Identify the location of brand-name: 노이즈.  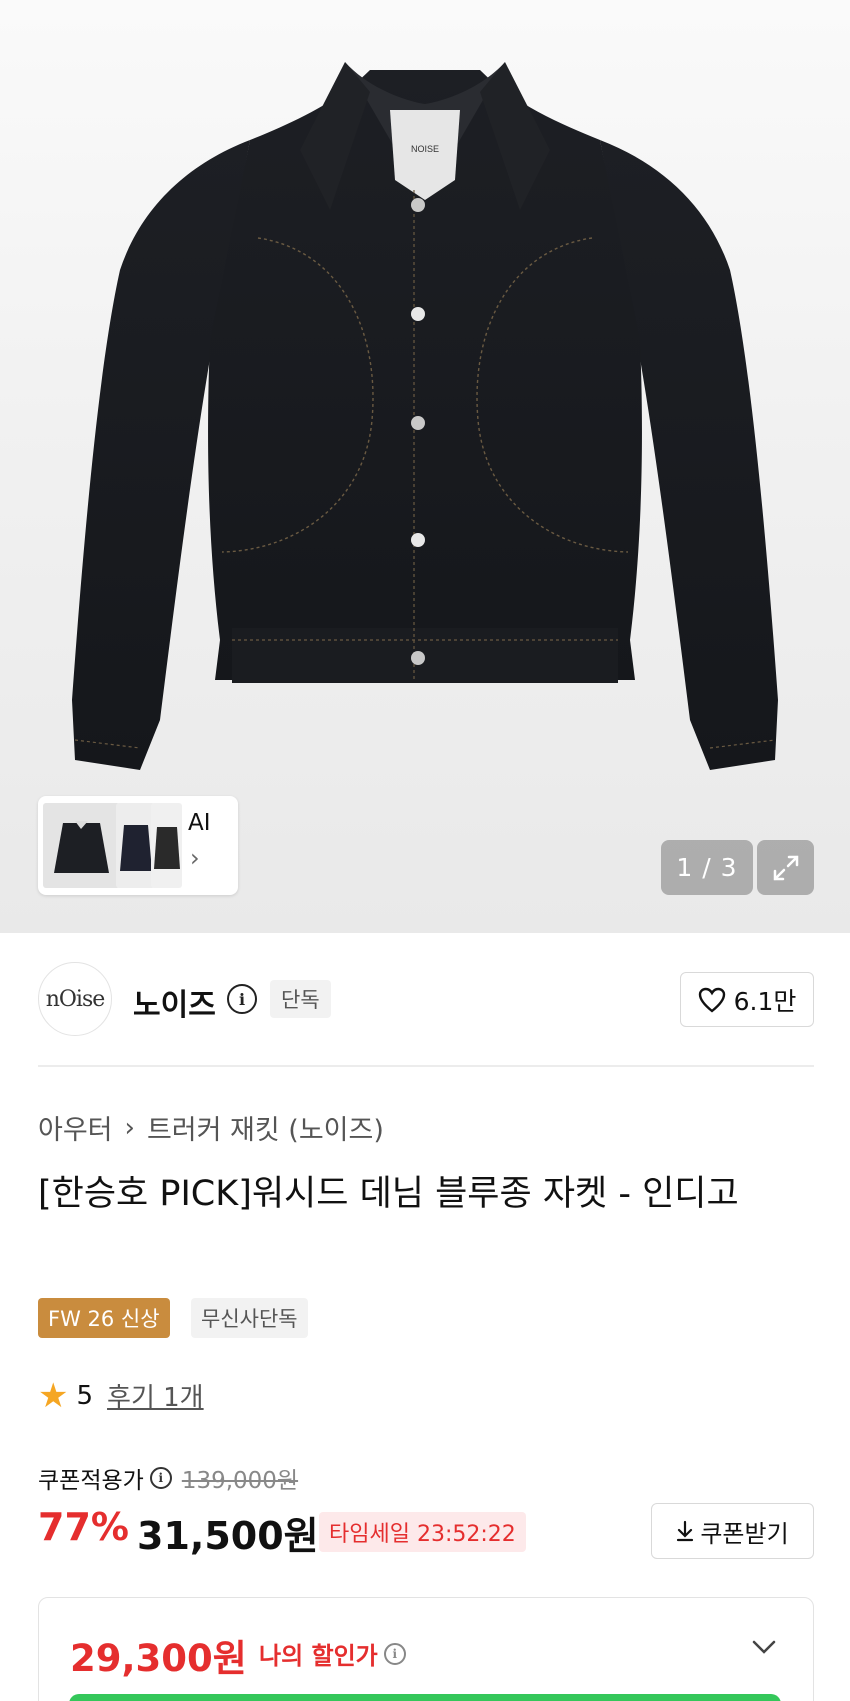
(174, 1002).